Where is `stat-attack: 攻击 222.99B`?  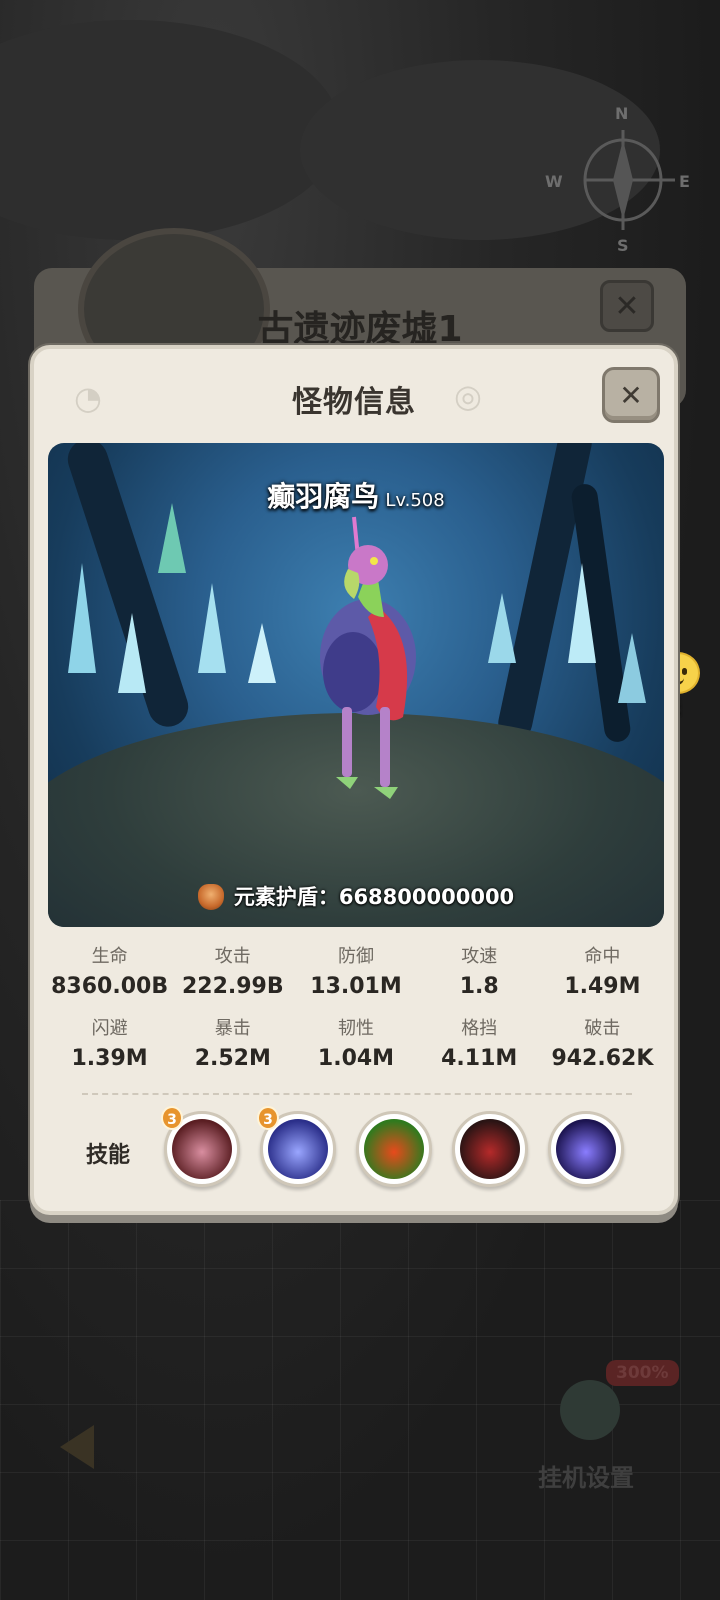
stat-attack: 攻击 222.99B is located at coordinates (232, 979).